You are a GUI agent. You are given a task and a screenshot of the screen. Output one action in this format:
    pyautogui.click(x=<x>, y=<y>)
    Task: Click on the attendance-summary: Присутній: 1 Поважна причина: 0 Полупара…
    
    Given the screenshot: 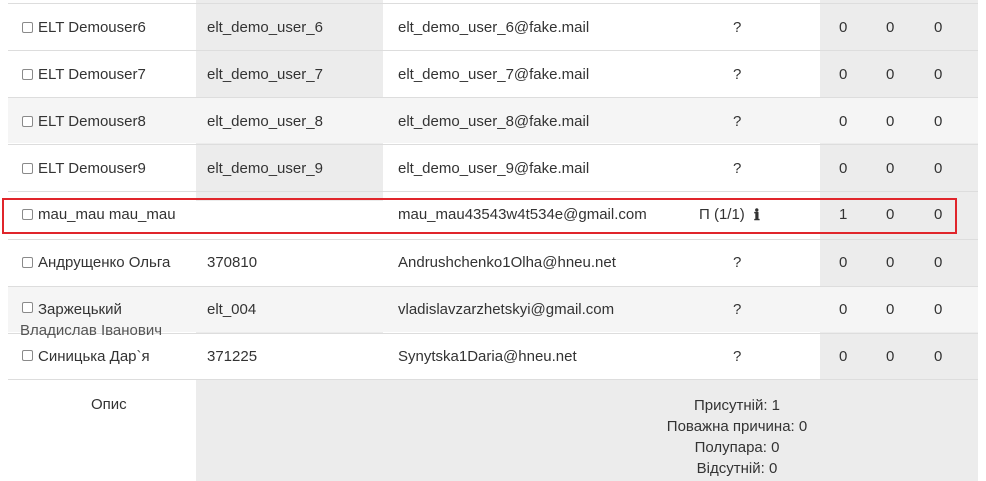 What is the action you would take?
    pyautogui.click(x=737, y=437)
    